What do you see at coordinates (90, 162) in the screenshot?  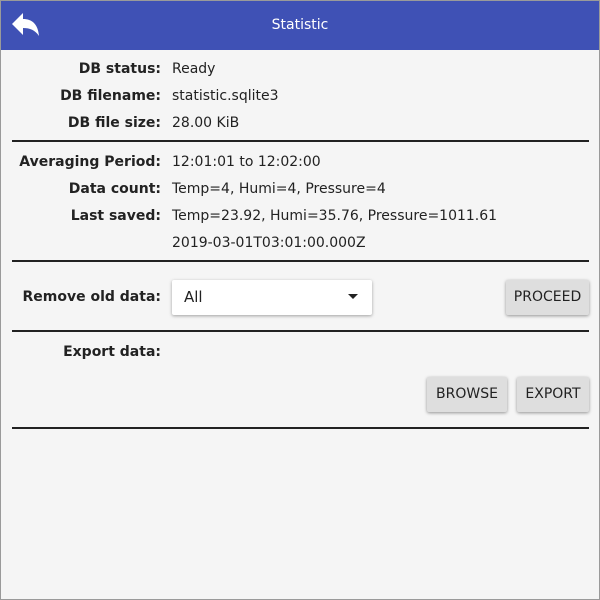 I see `averaging-period-label: Averaging Period:` at bounding box center [90, 162].